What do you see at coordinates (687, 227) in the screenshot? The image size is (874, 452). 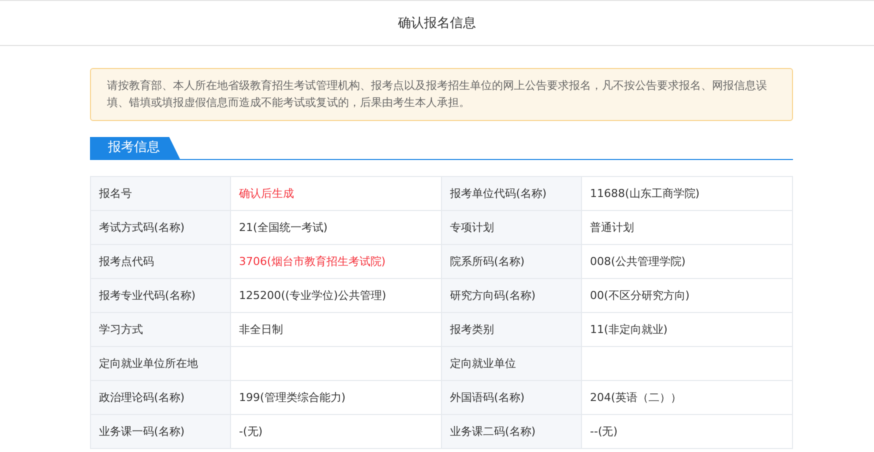 I see `field-value: 普通计划` at bounding box center [687, 227].